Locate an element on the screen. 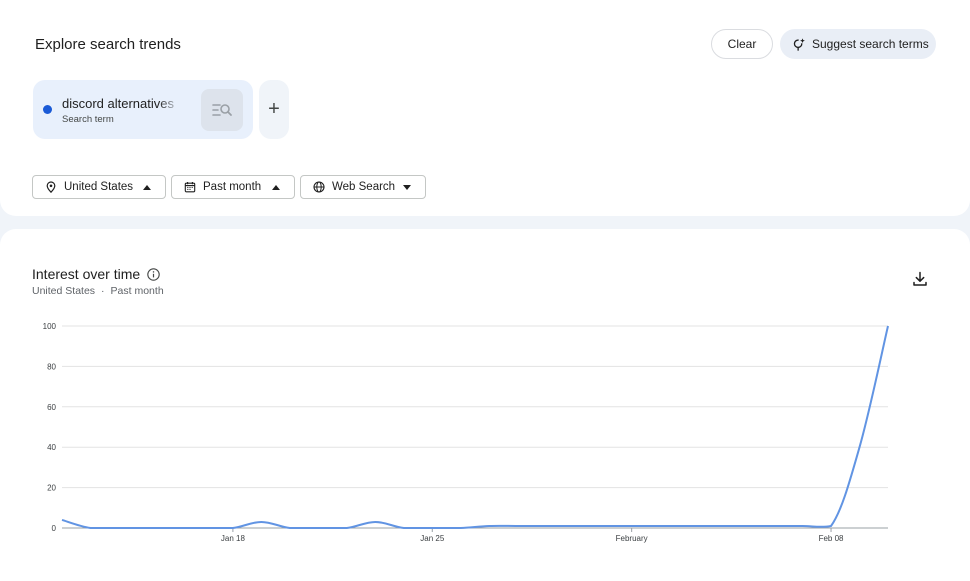 This screenshot has width=970, height=581. time-range-filter: Past month is located at coordinates (233, 187).